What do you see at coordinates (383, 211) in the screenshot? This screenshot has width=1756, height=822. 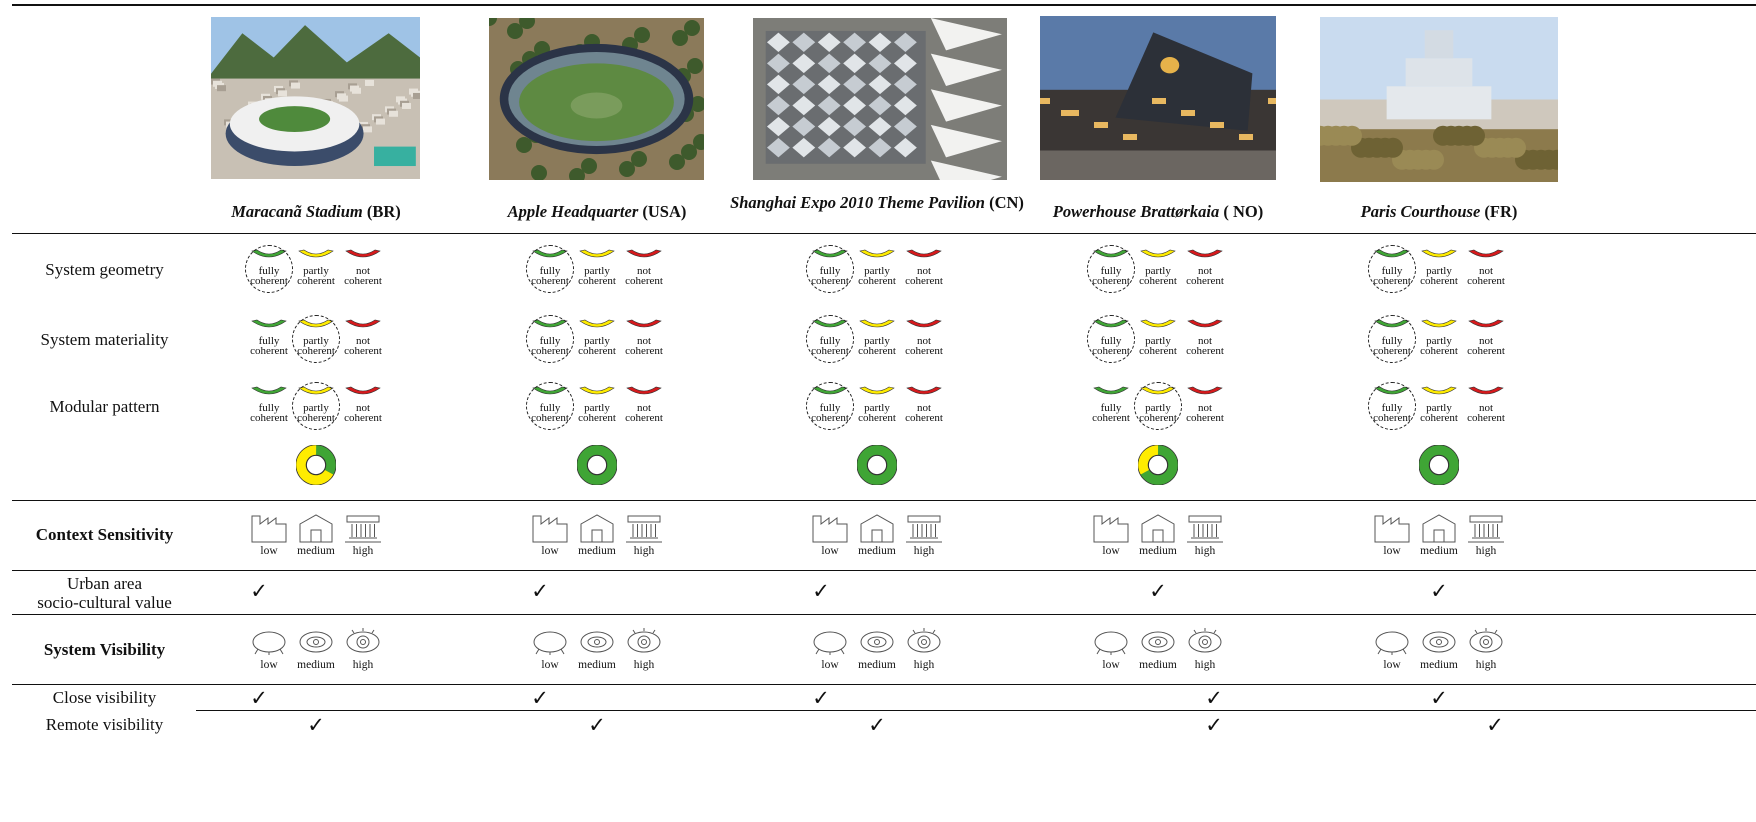 I see `building-country: (BR)` at bounding box center [383, 211].